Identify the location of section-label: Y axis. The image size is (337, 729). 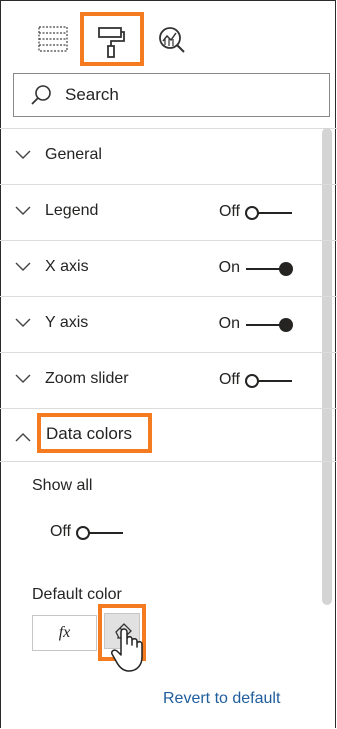
(67, 322).